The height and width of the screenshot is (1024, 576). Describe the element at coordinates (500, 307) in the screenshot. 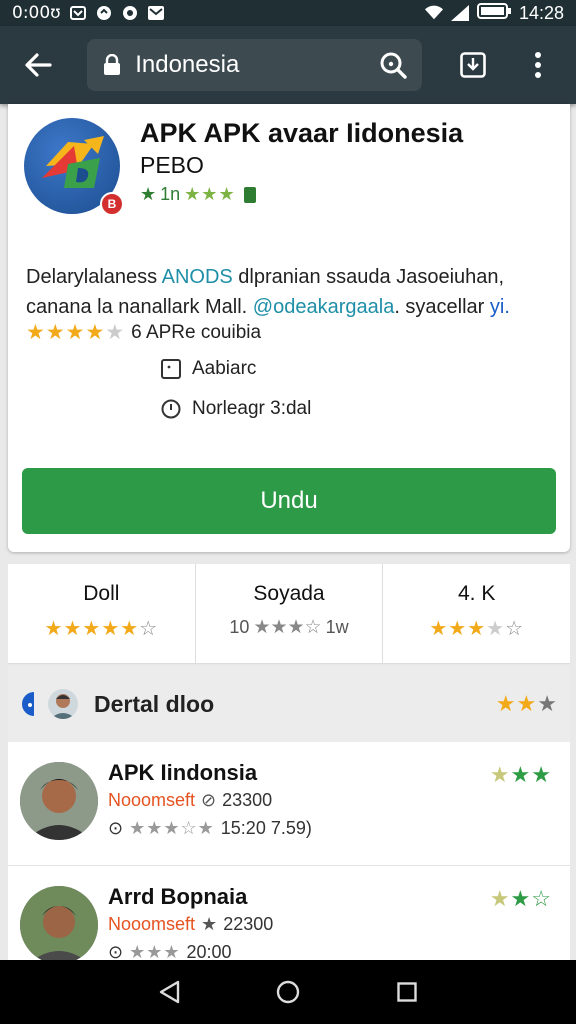

I see `desc-link: yi.` at that location.